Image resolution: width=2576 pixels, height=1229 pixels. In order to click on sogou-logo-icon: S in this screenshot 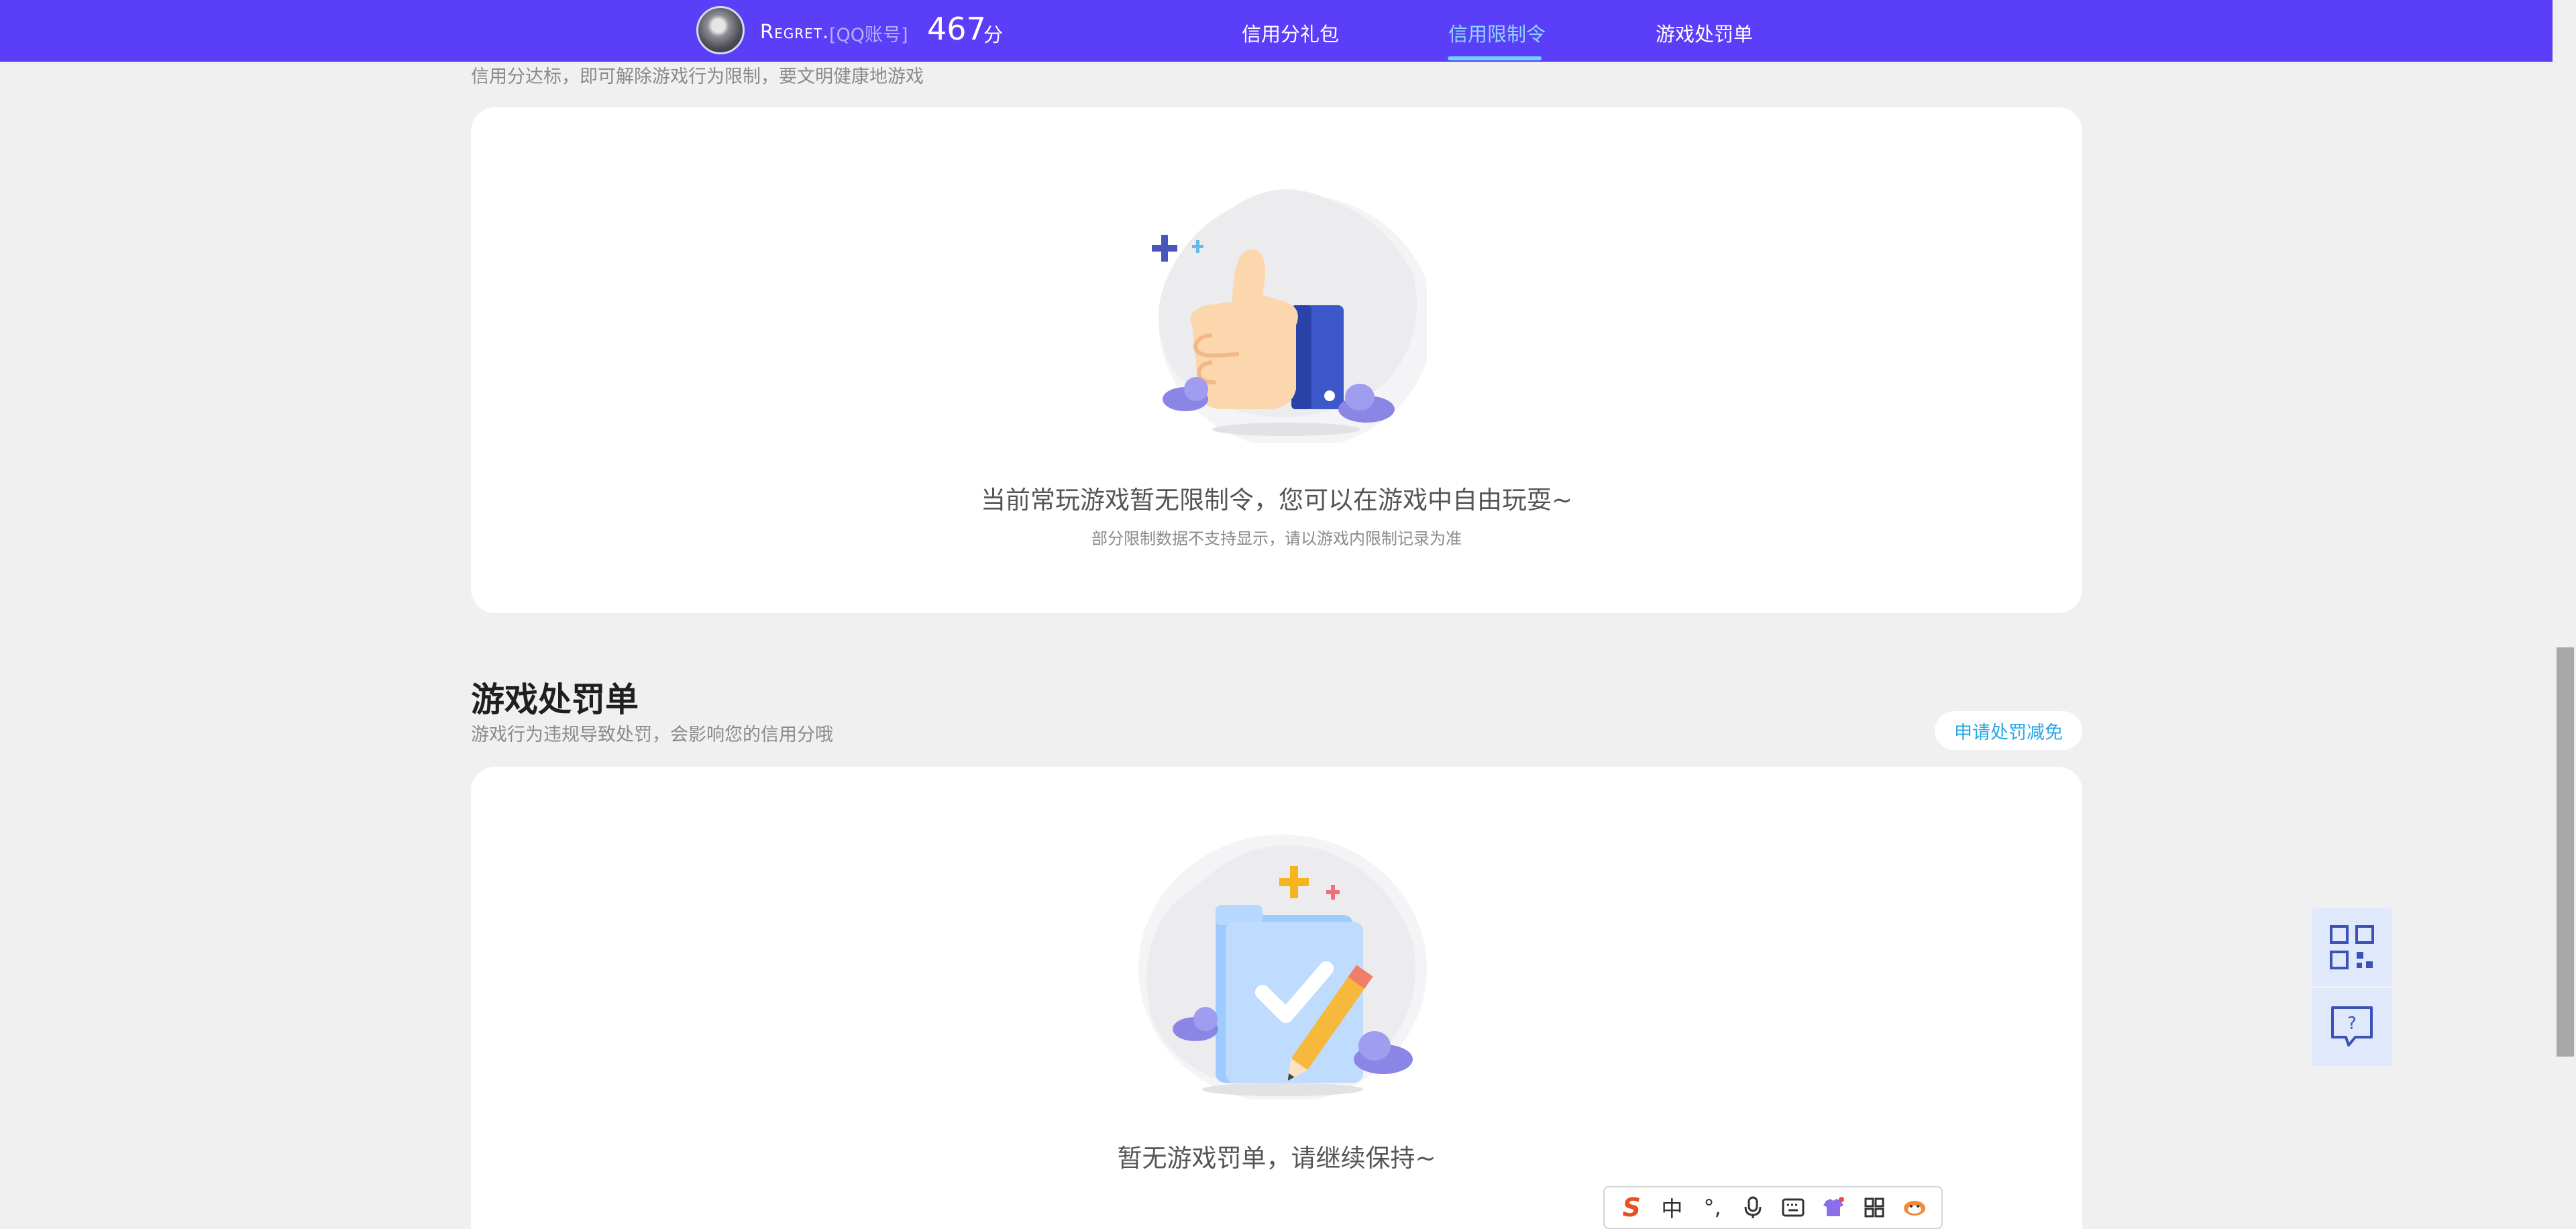, I will do `click(1631, 1207)`.